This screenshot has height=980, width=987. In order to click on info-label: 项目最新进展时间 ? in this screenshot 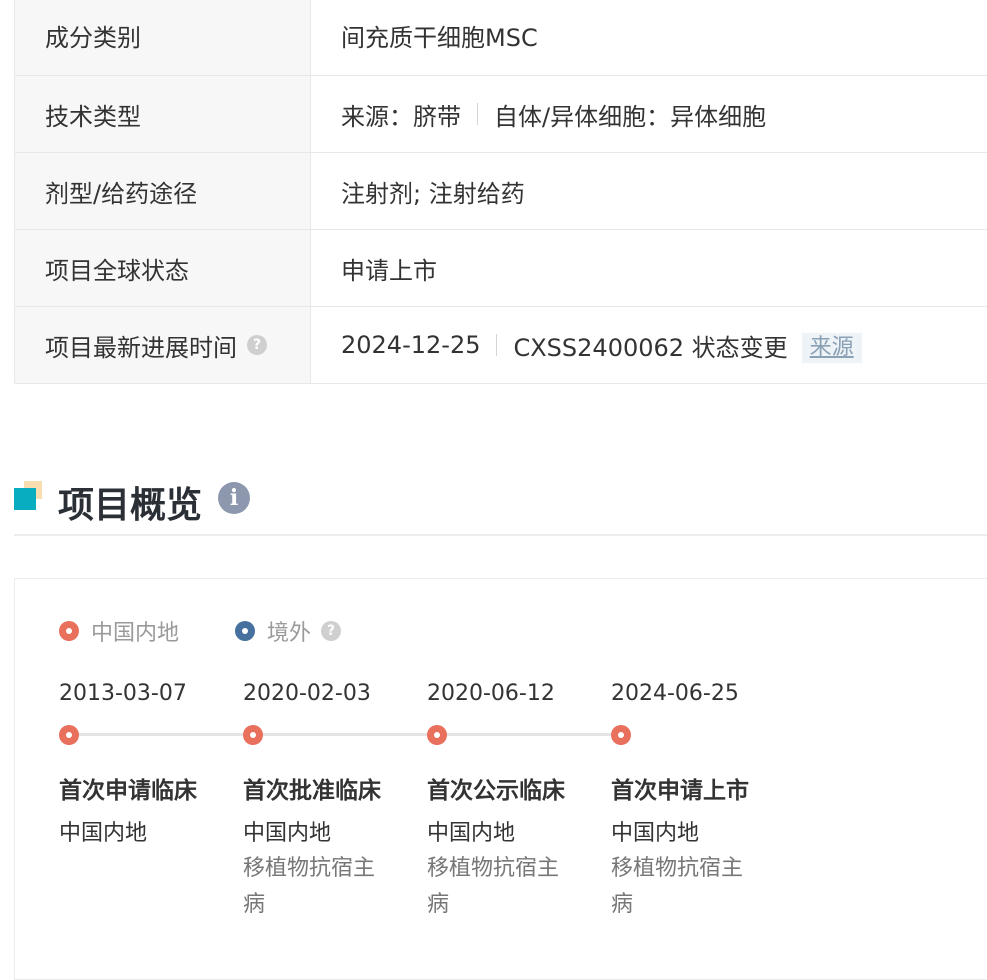, I will do `click(163, 345)`.